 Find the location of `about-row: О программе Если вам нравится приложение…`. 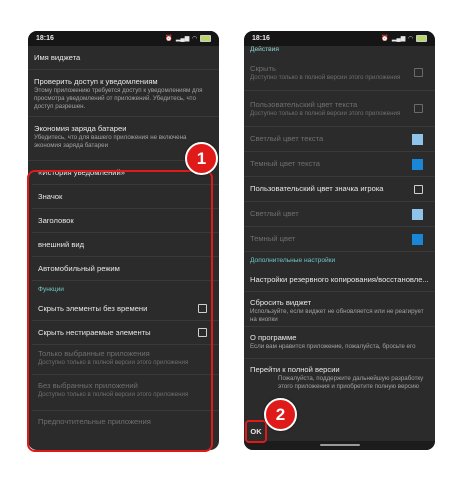

about-row: О программе Если вам нравится приложение… is located at coordinates (339, 343).